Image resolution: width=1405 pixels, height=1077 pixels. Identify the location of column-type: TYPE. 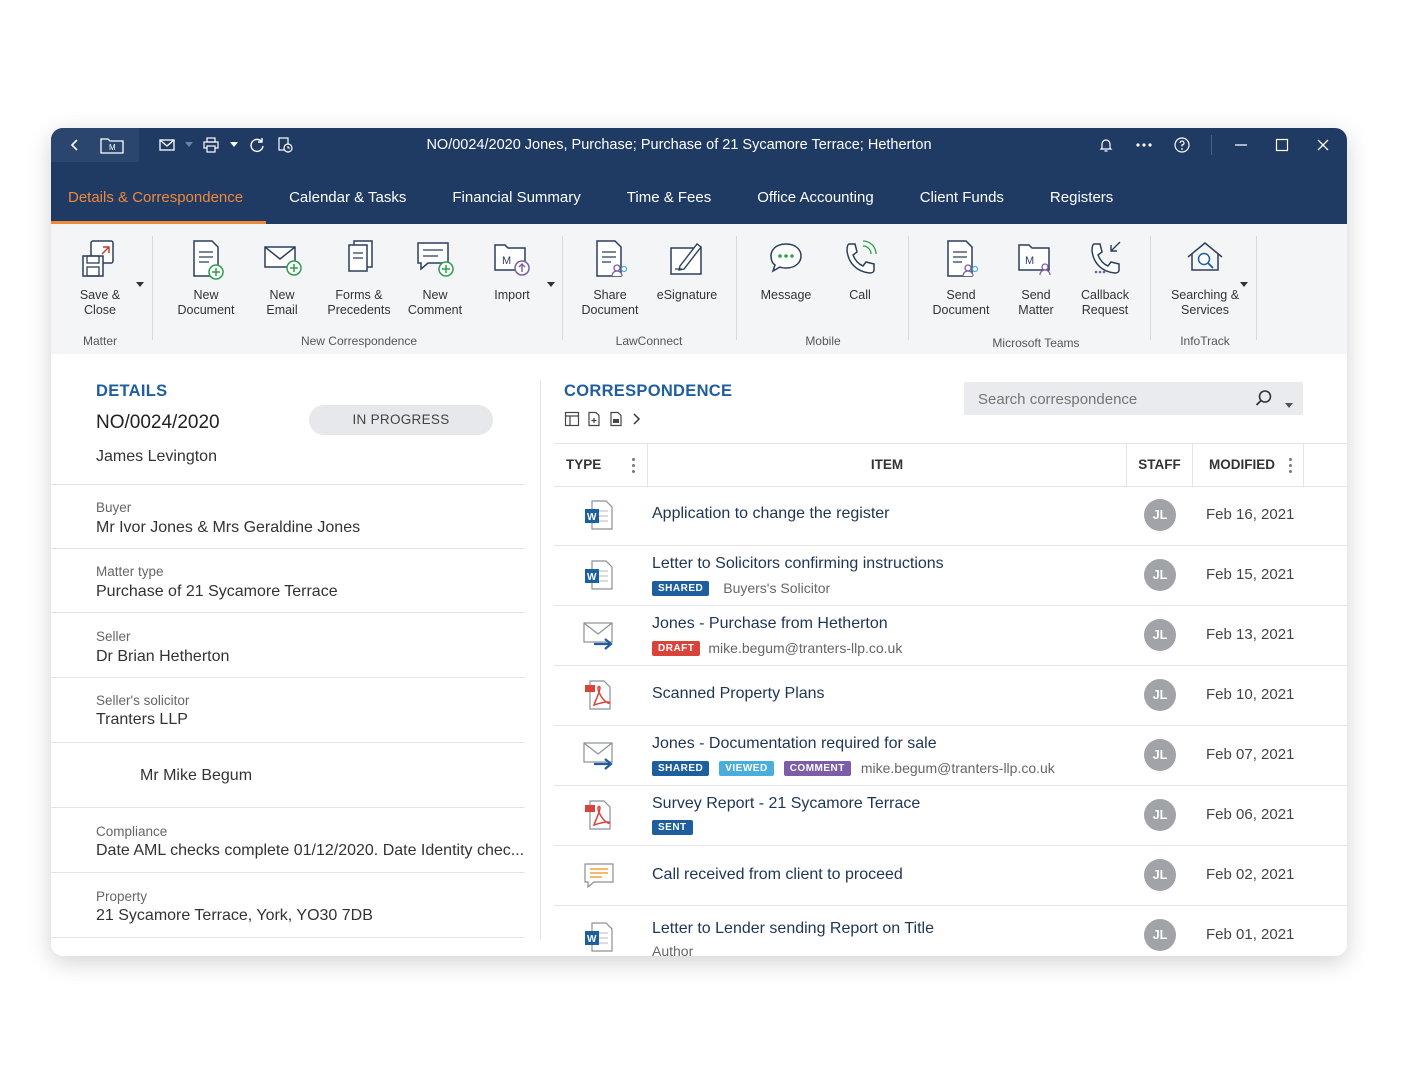
(583, 465).